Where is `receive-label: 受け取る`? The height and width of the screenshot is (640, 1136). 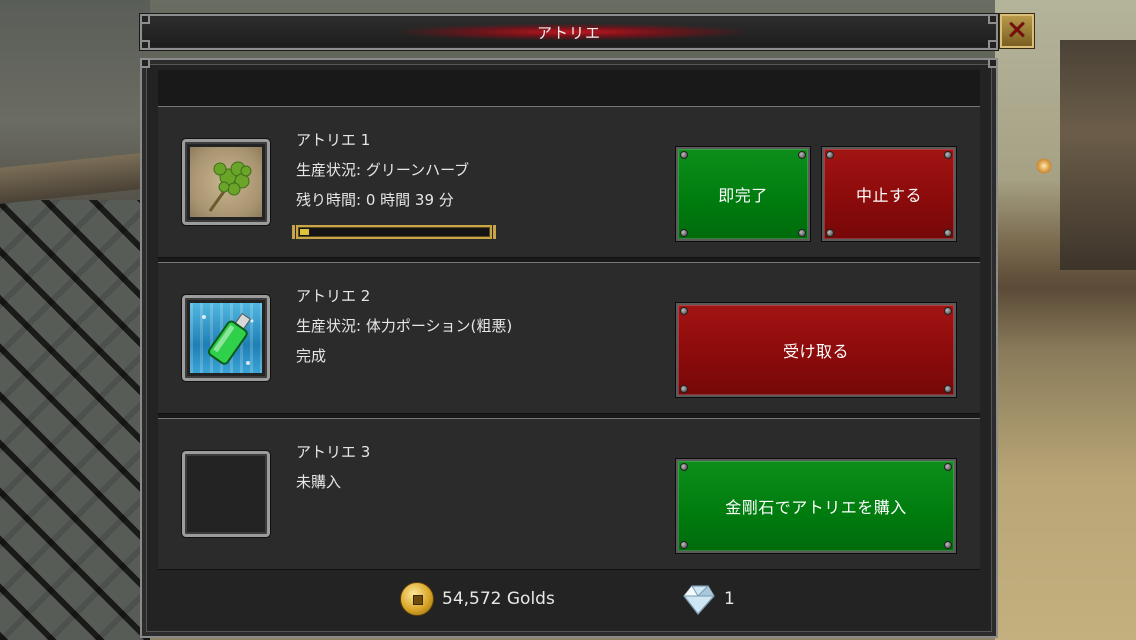 receive-label: 受け取る is located at coordinates (815, 351).